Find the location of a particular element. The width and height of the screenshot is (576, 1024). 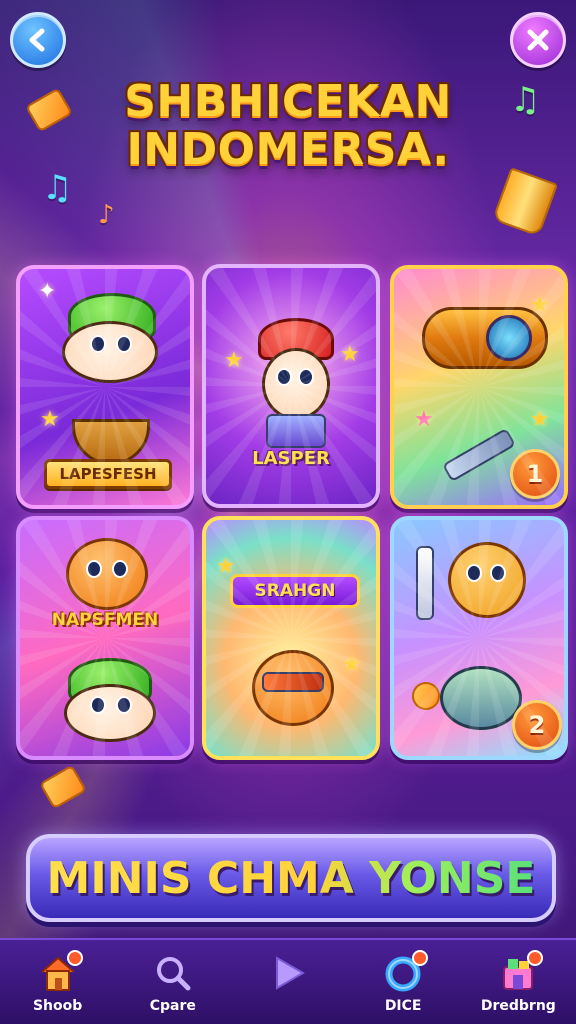

count-badge: 1 is located at coordinates (535, 474).